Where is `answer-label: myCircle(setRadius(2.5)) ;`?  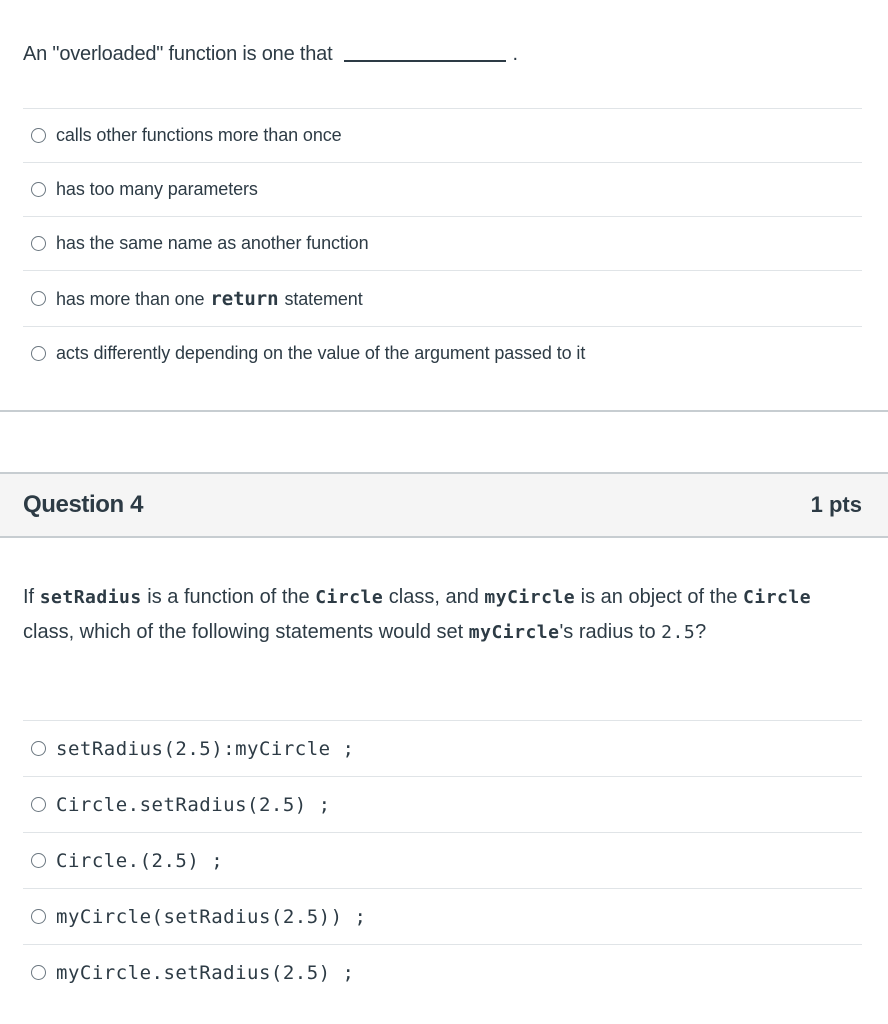
answer-label: myCircle(setRadius(2.5)) ; is located at coordinates (211, 916).